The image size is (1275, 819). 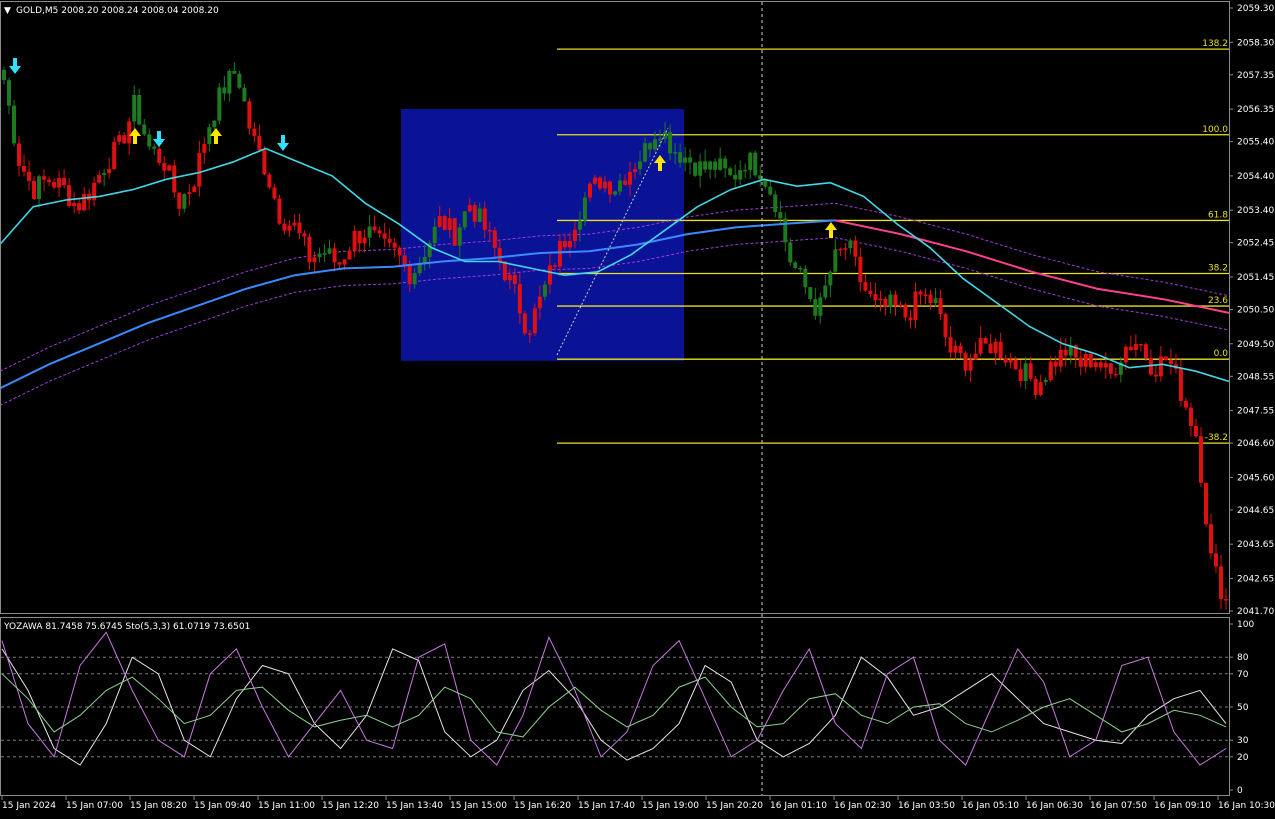 I want to click on price-tick-label: 2046.60, so click(x=1255, y=444).